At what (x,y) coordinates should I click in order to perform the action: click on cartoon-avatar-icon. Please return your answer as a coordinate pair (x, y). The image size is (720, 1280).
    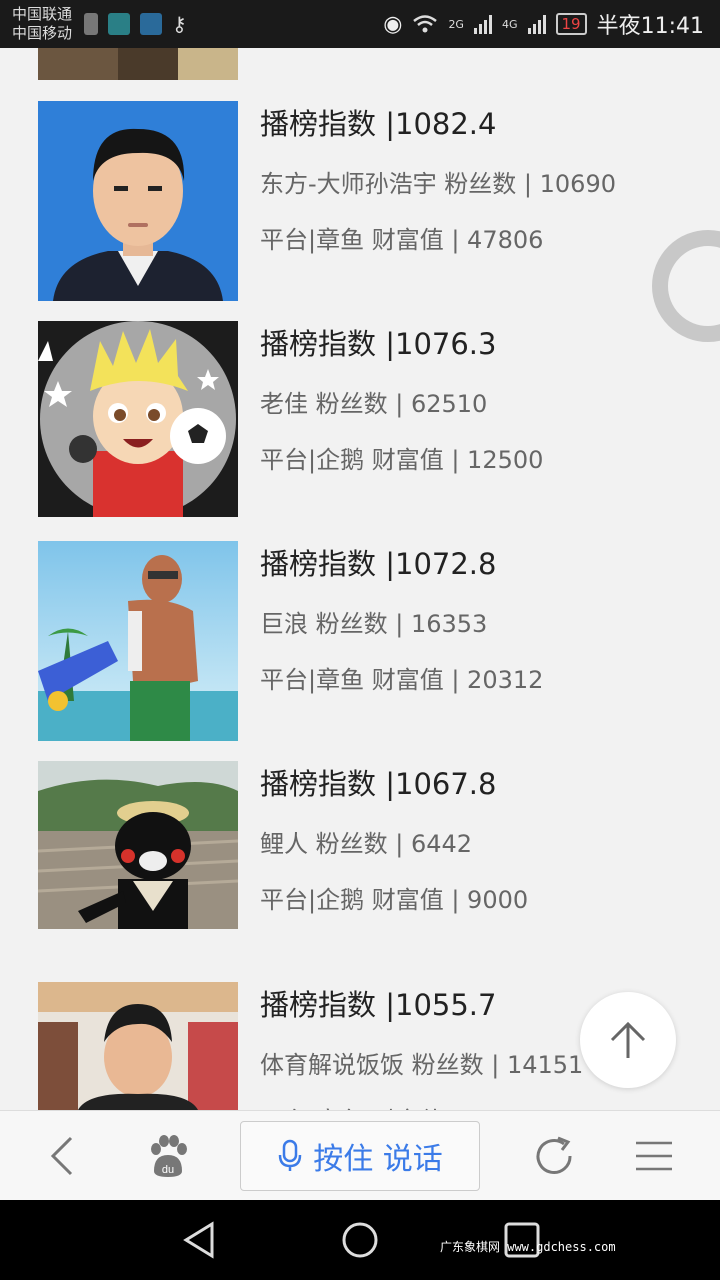
    Looking at the image, I should click on (138, 419).